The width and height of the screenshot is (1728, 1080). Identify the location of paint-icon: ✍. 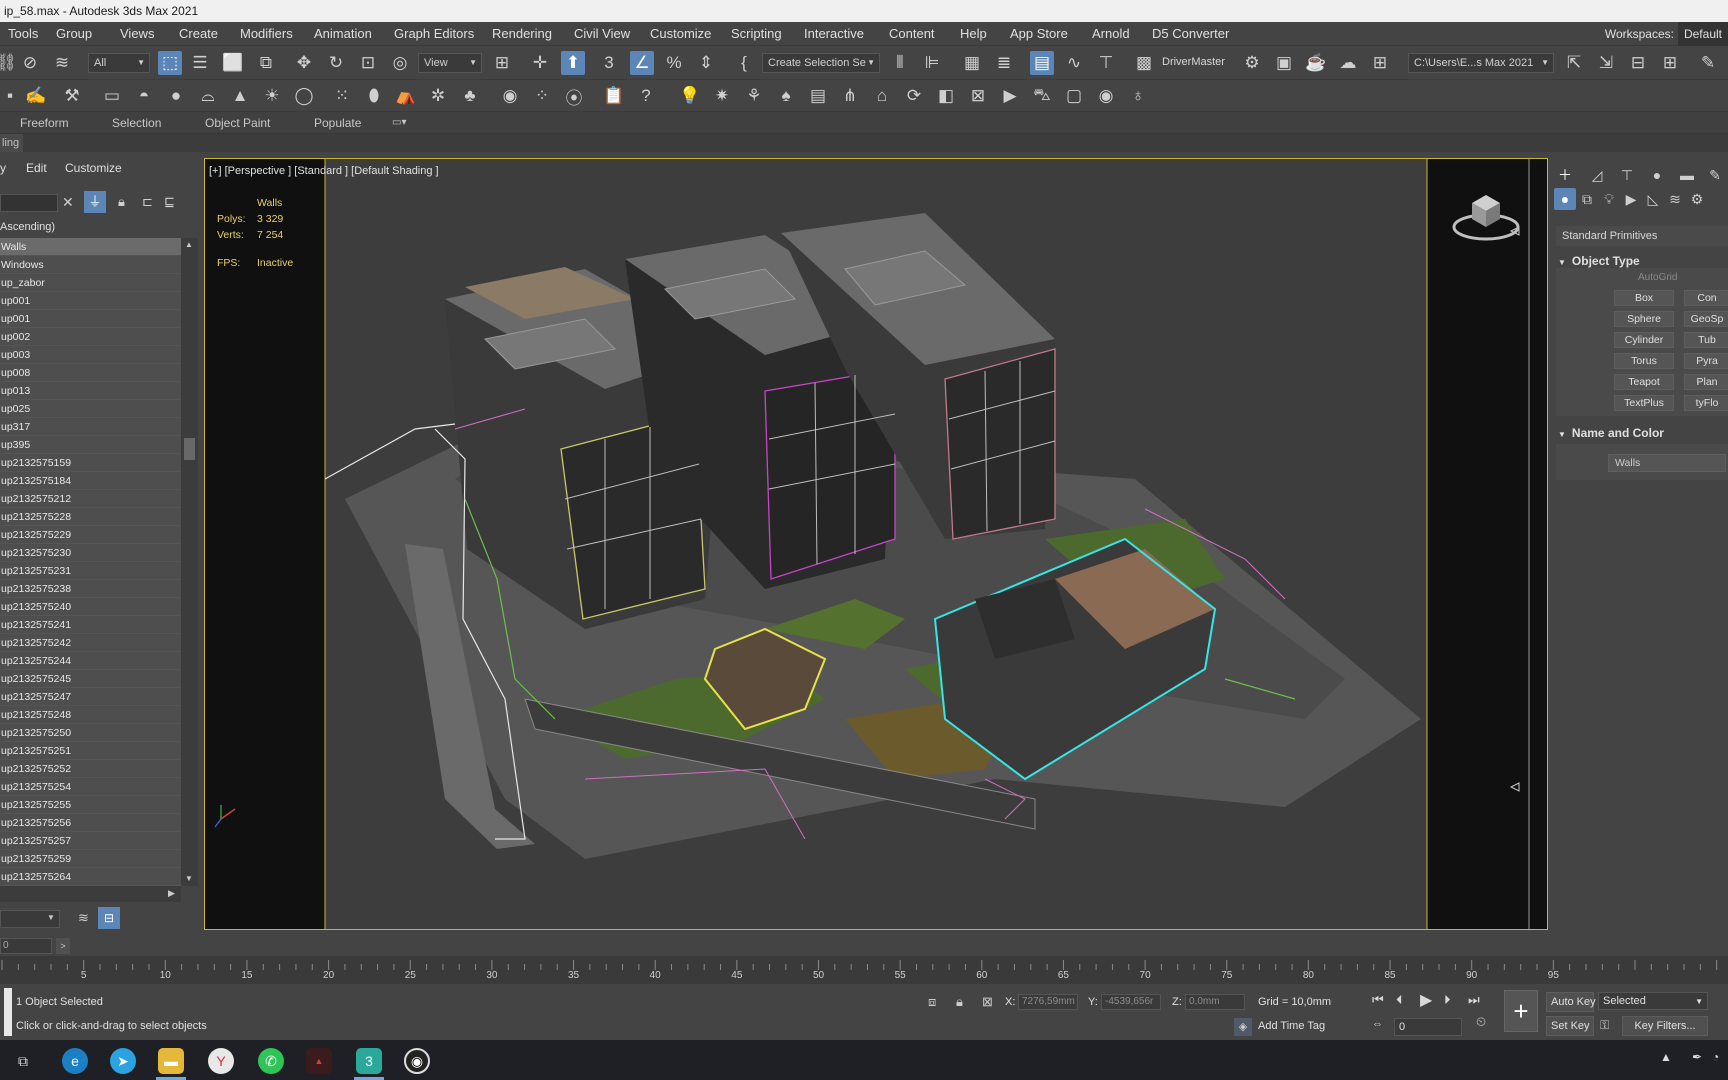
(36, 96).